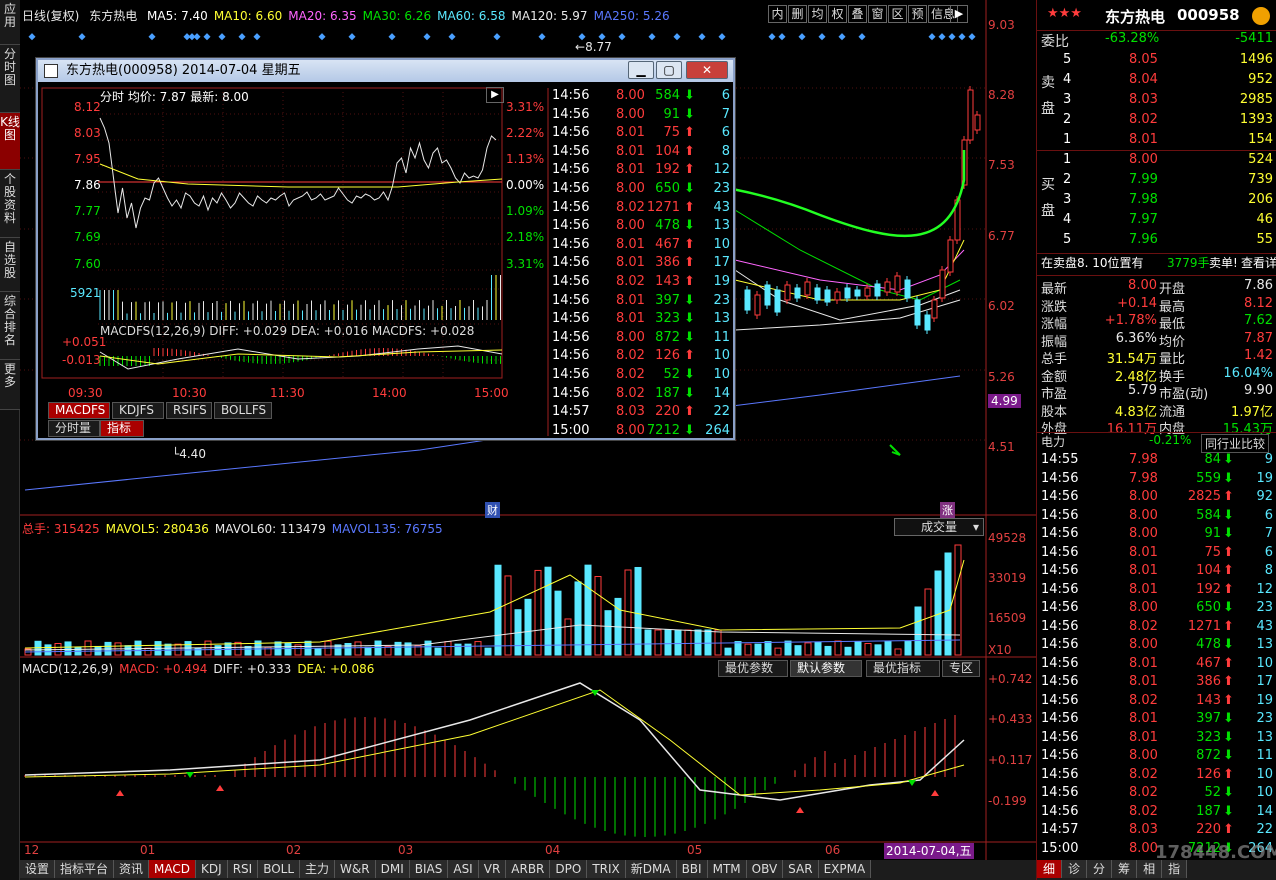 Image resolution: width=1276 pixels, height=880 pixels. I want to click on toolbar-button-0: 内, so click(777, 14).